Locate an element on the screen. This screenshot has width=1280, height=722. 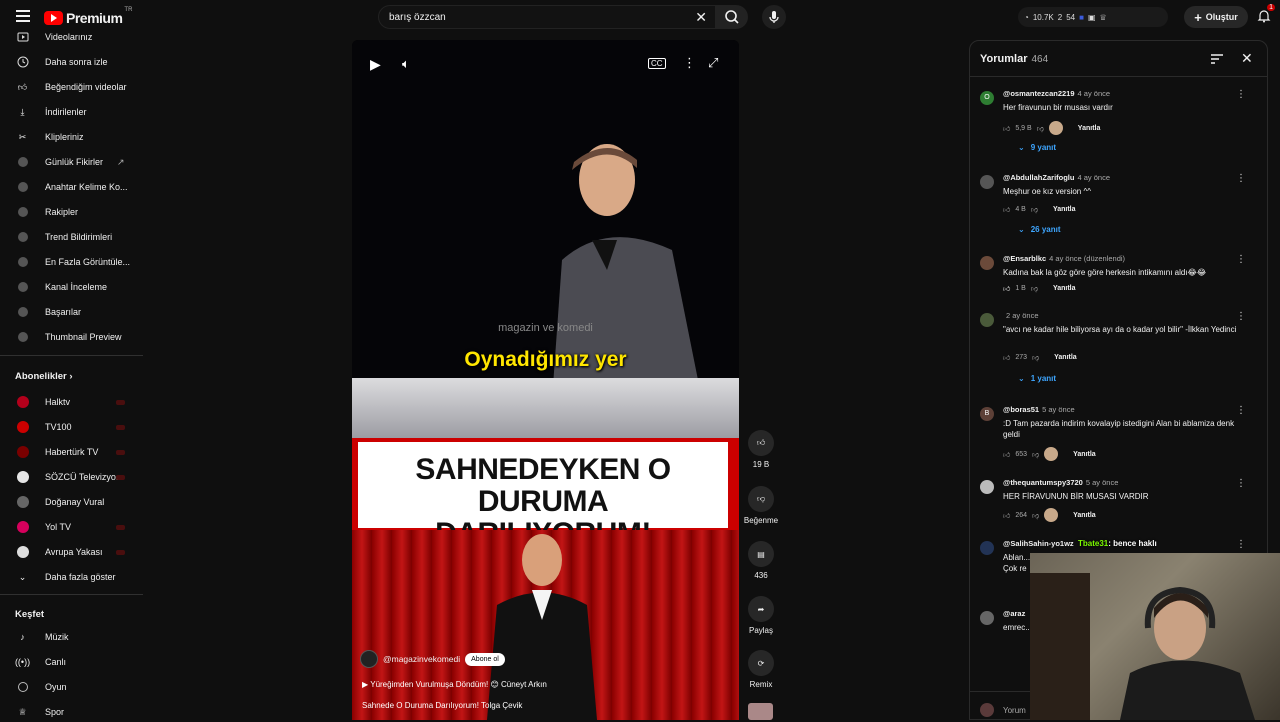
notifications-button: 1 is located at coordinates (1265, 14).